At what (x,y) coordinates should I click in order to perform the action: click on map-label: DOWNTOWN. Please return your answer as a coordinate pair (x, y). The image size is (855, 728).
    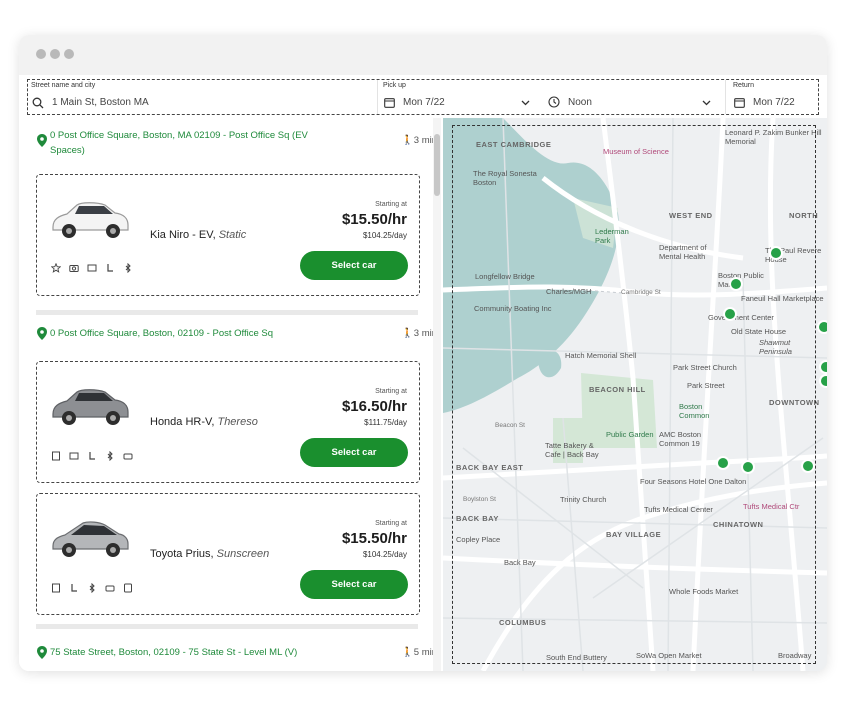
    Looking at the image, I should click on (794, 402).